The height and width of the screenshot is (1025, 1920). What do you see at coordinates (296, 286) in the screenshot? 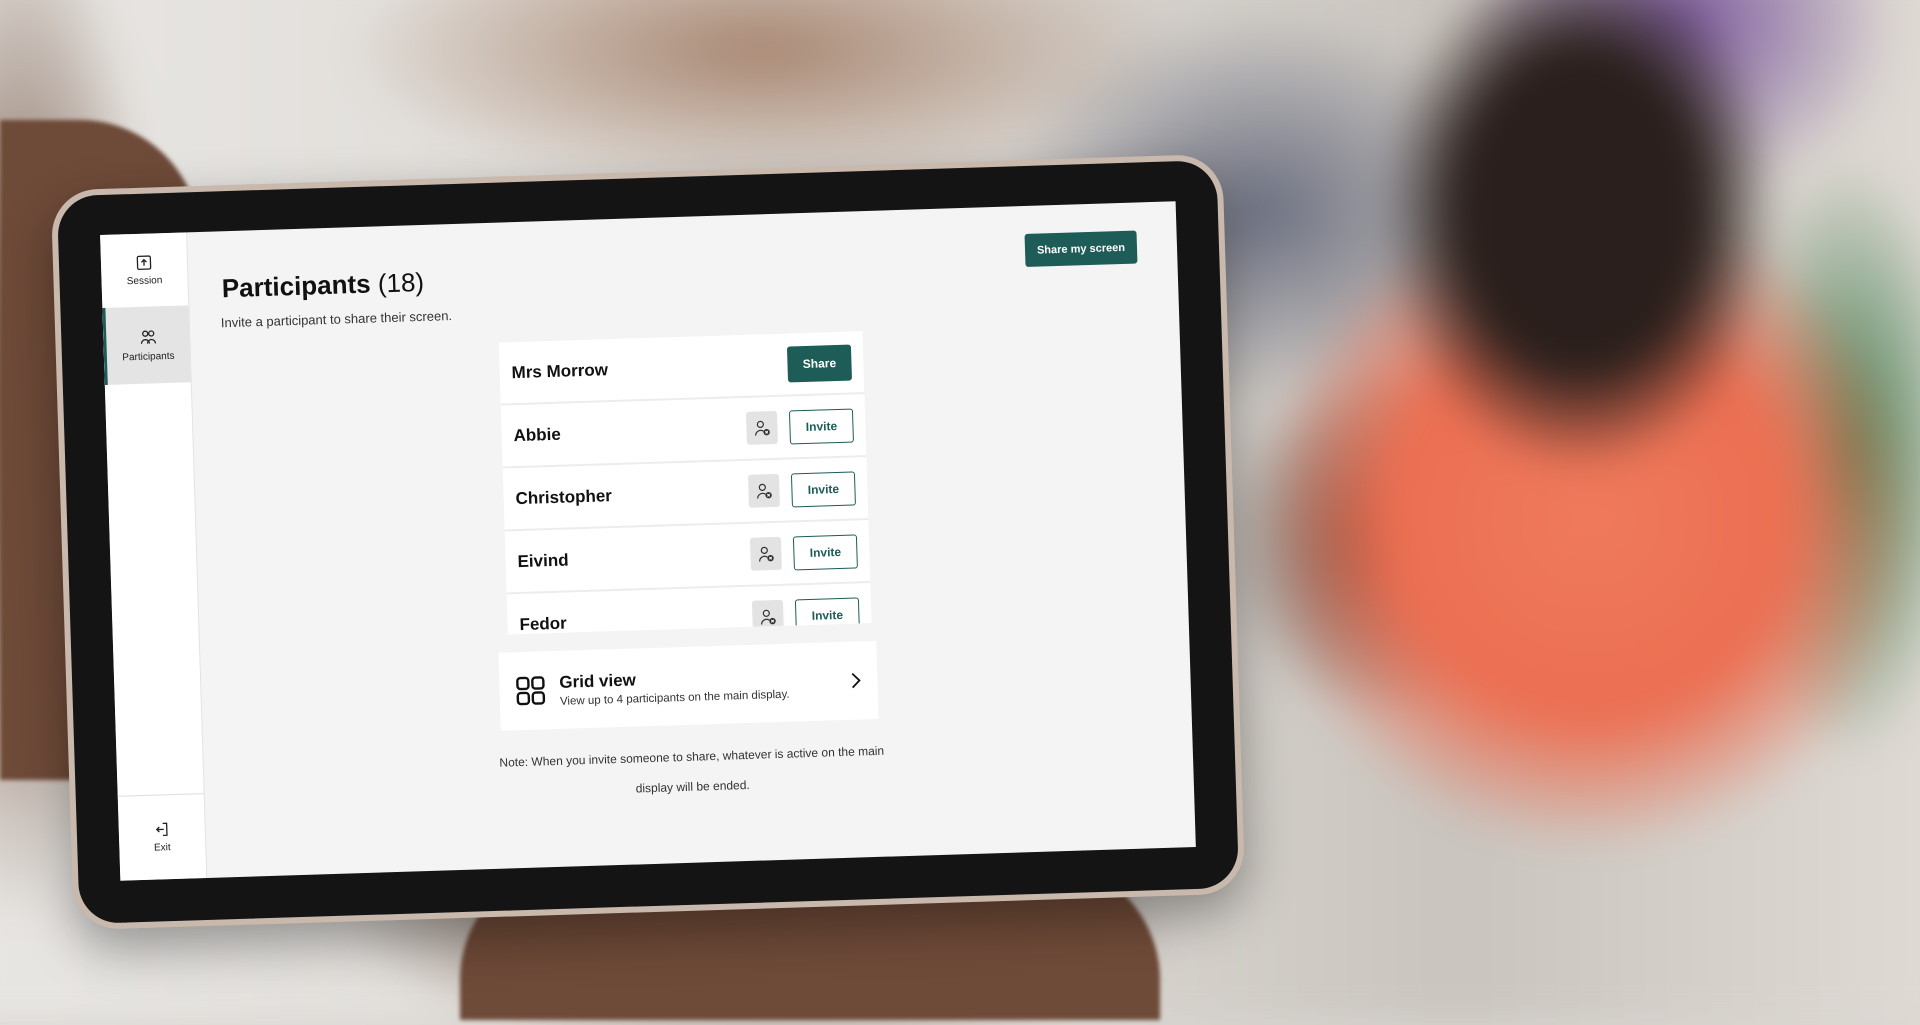
I see `title-text: Participants` at bounding box center [296, 286].